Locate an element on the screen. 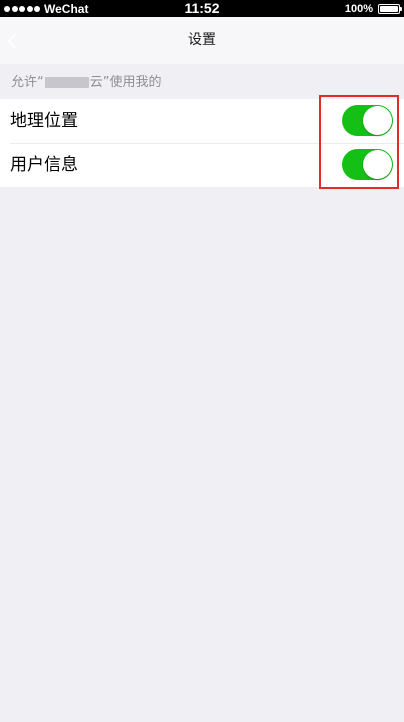 Image resolution: width=404 pixels, height=722 pixels. user-info-label: 用户信息 is located at coordinates (44, 165).